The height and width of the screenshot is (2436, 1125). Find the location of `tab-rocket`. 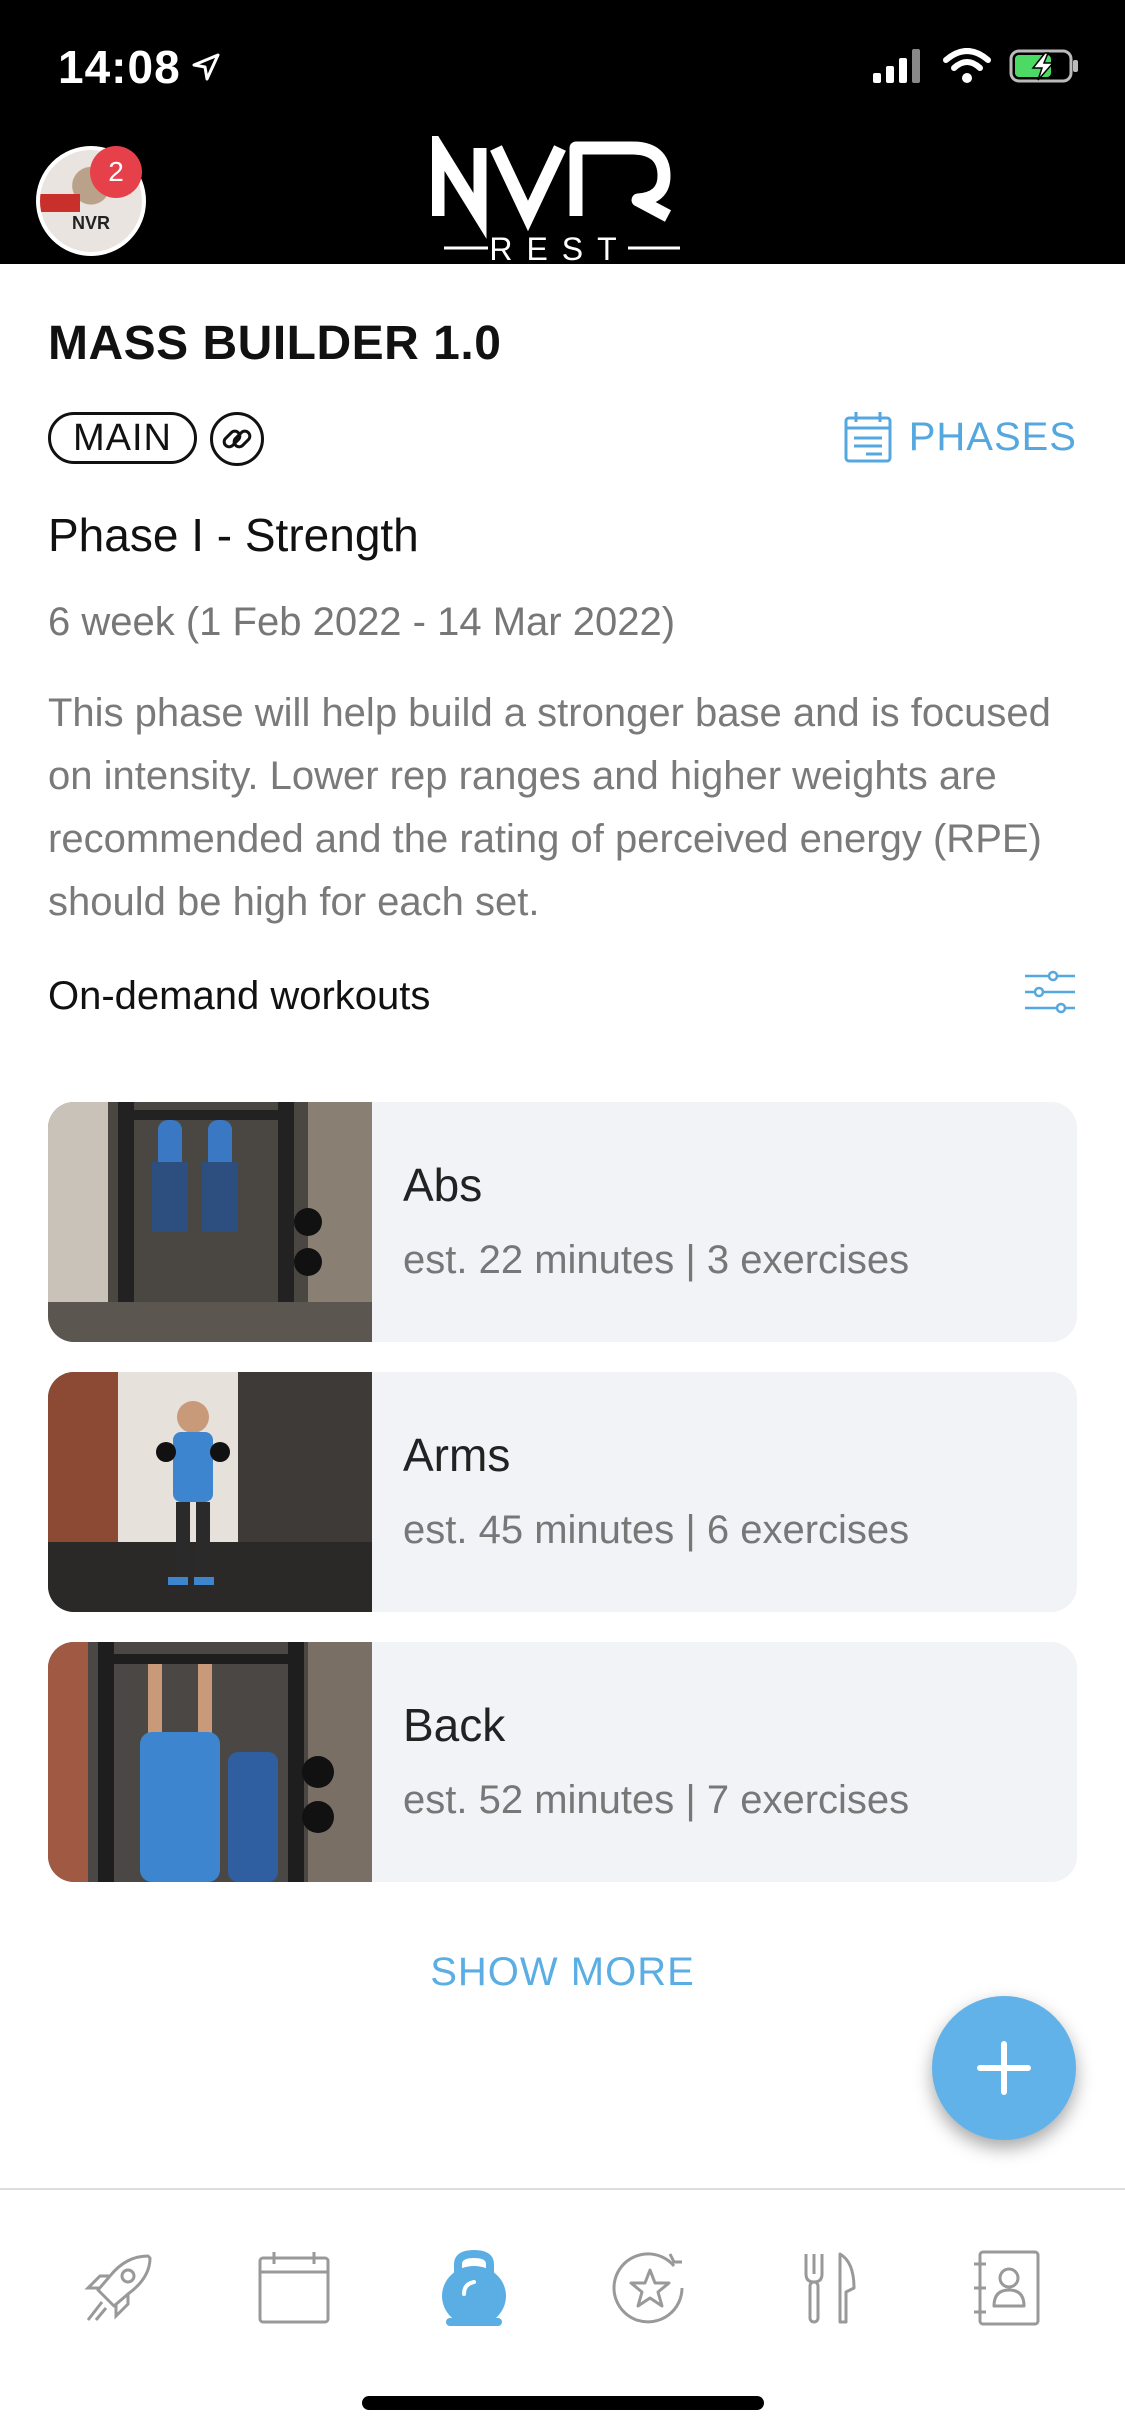

tab-rocket is located at coordinates (118, 2288).